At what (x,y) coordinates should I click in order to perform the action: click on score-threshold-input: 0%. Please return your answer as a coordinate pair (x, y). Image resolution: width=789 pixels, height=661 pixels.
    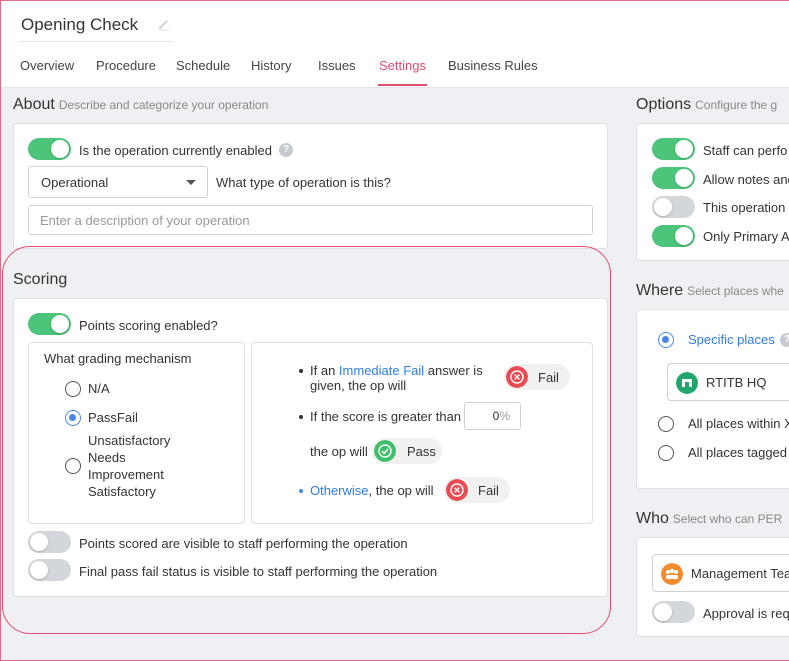
    Looking at the image, I should click on (492, 416).